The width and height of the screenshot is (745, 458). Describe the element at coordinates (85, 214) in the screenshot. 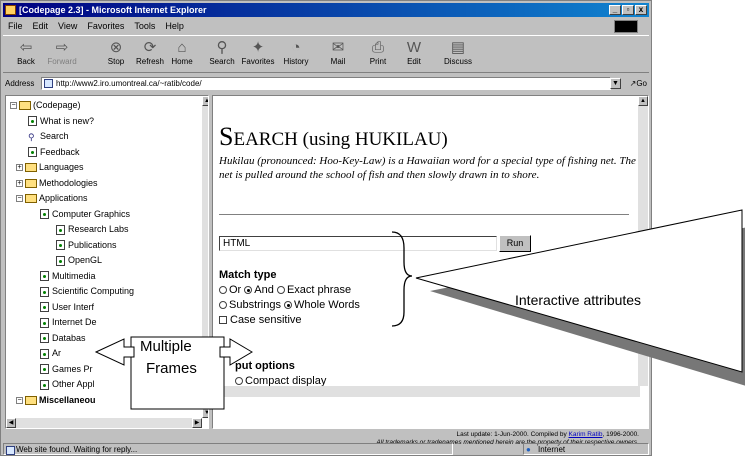

I see `tree-item: Computer Graphics` at that location.